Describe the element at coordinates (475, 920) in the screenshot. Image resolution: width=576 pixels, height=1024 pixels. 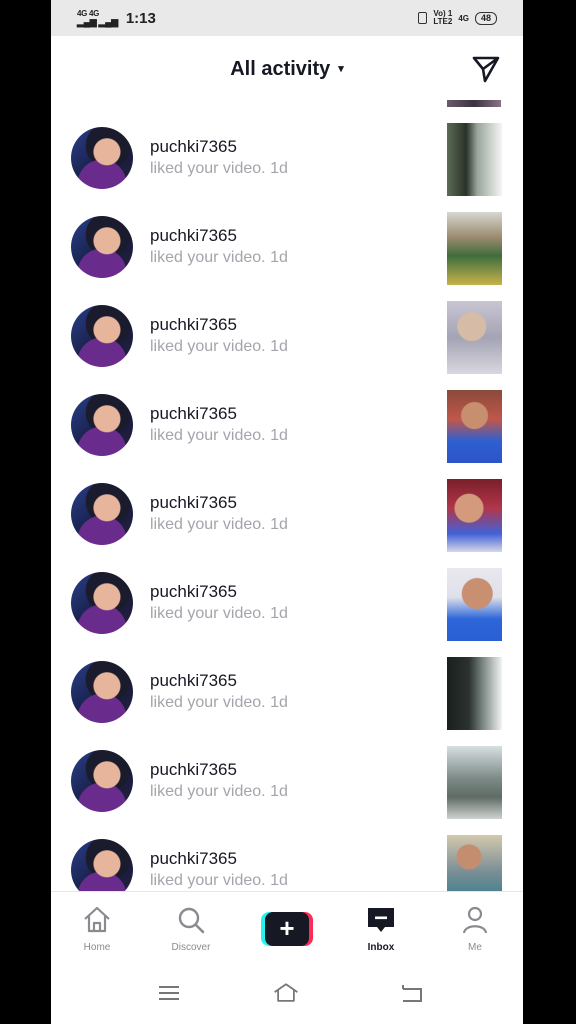
I see `person-icon` at that location.